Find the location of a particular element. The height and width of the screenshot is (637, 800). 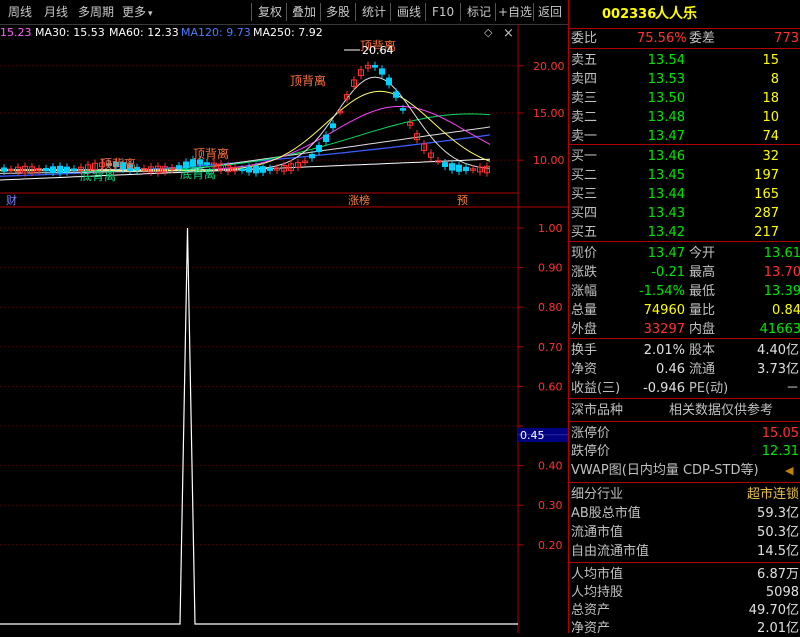

quote-label: 现价 is located at coordinates (584, 253).